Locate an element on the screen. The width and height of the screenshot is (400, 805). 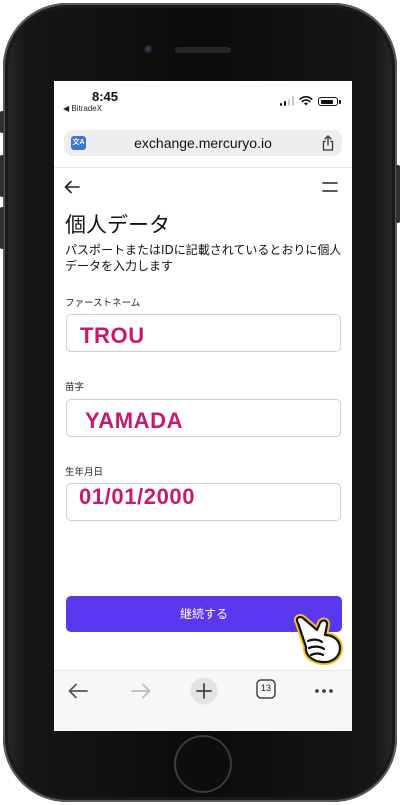
home-button is located at coordinates (203, 764).